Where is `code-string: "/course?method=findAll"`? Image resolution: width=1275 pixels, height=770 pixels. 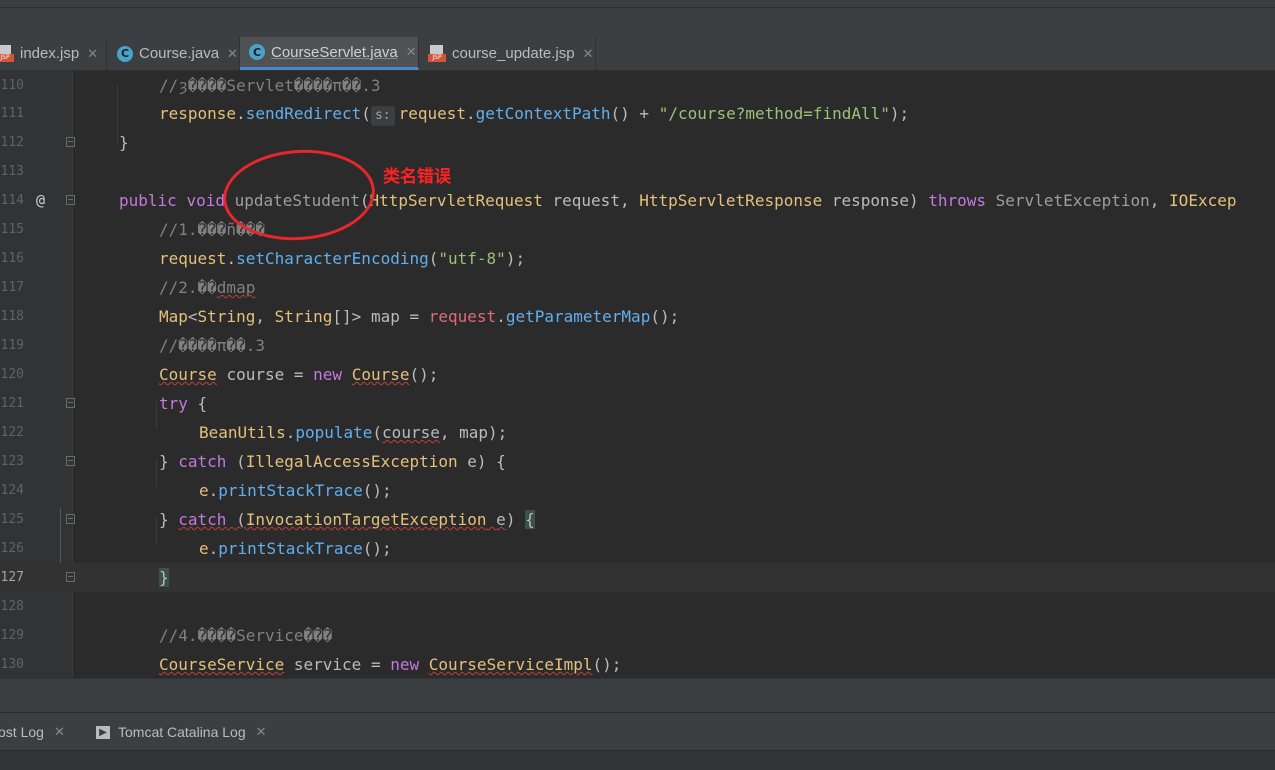 code-string: "/course?method=findAll" is located at coordinates (774, 113).